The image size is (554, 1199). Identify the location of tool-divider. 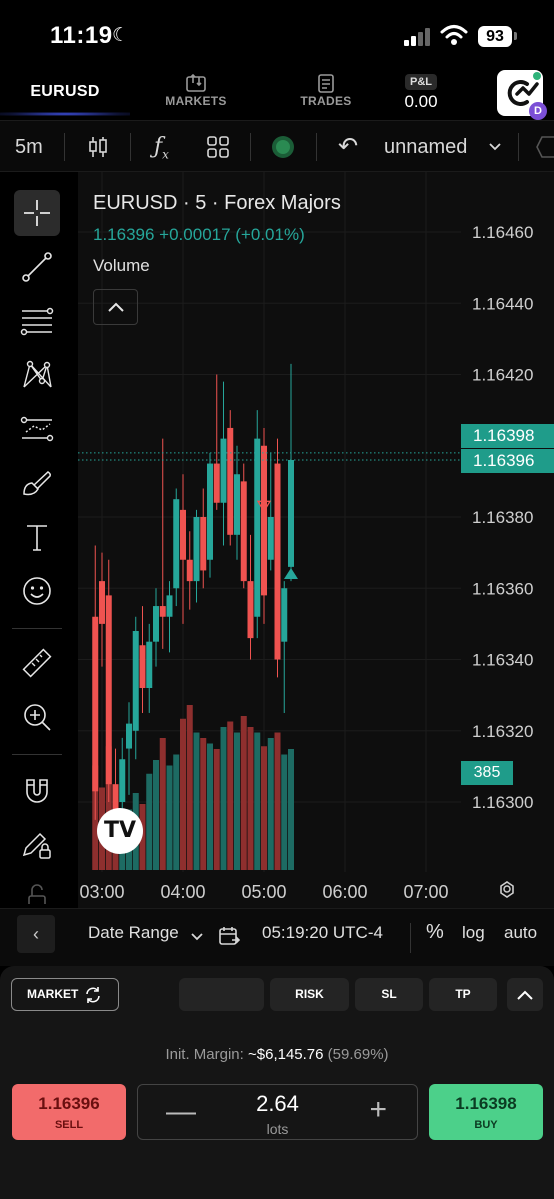
(37, 754).